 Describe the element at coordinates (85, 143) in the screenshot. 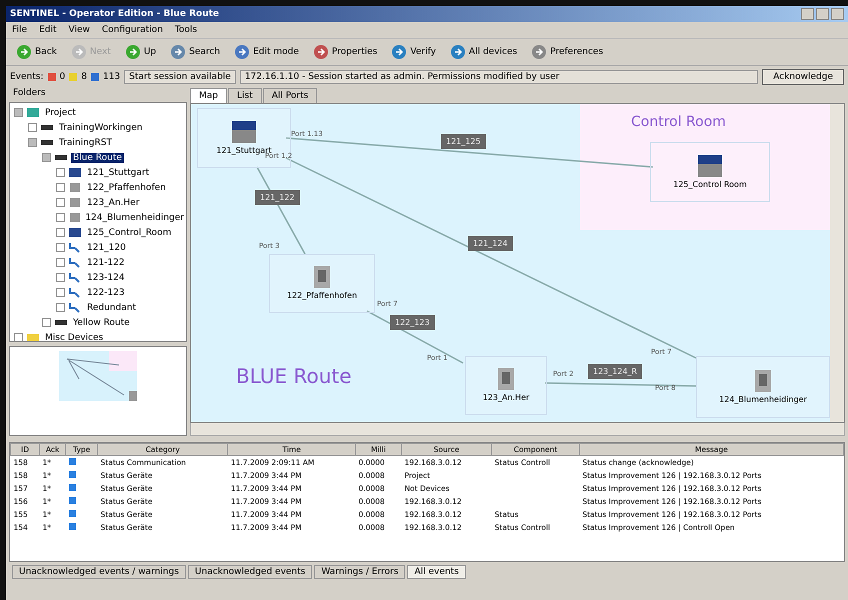

I see `tree-item: TrainingRST` at that location.